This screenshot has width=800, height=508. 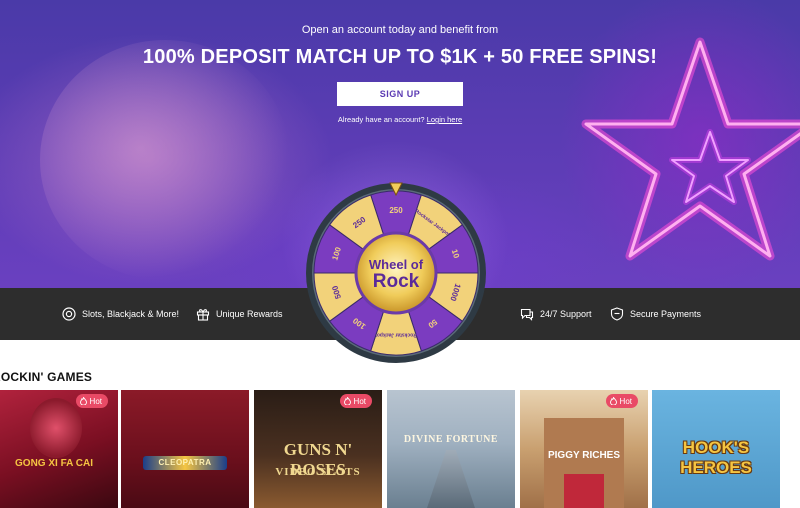 I want to click on chat-icon, so click(x=527, y=314).